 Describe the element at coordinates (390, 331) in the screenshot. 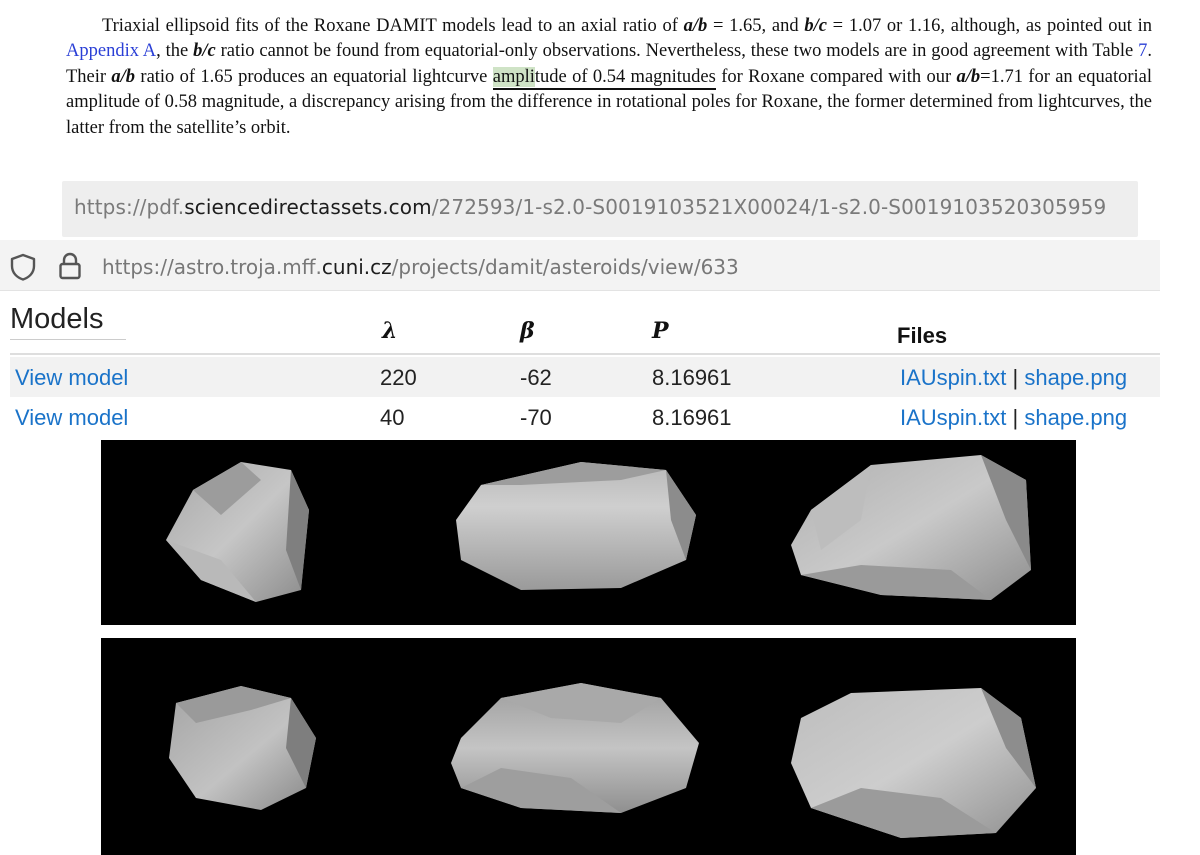

I see `header-lambda: λ` at that location.